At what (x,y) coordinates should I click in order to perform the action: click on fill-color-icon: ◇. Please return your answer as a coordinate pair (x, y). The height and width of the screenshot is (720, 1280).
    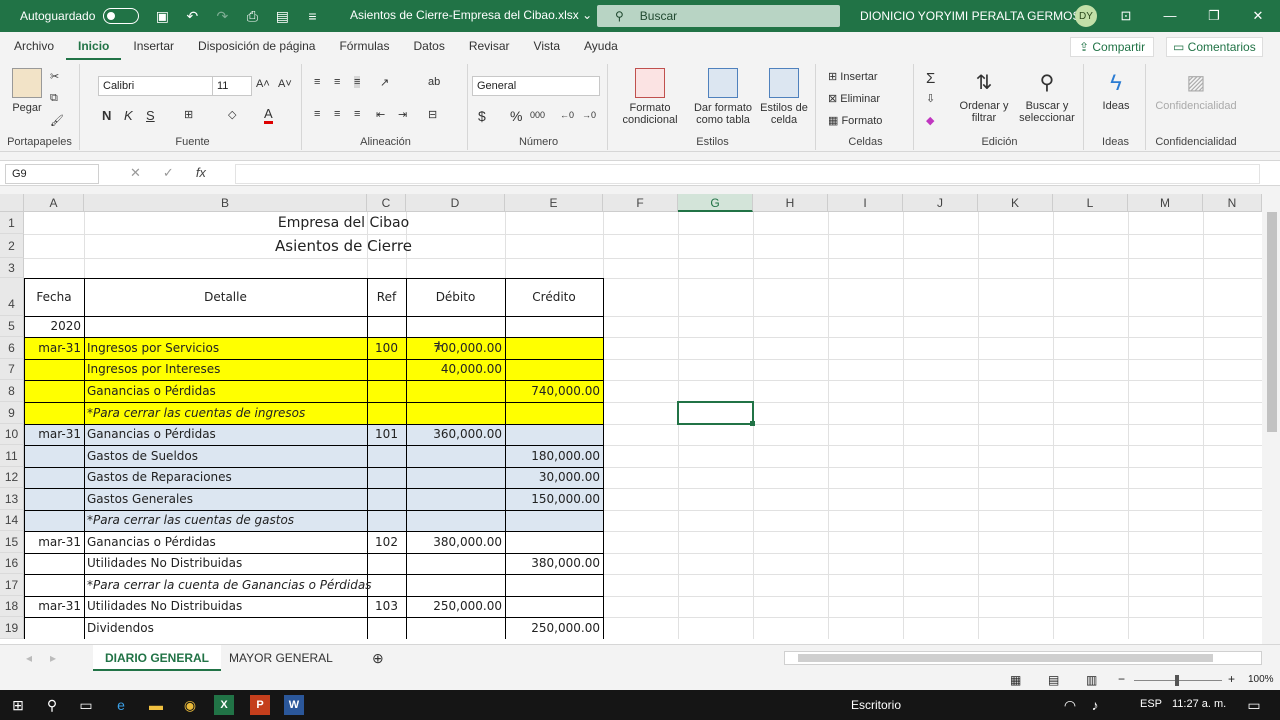
    Looking at the image, I should click on (232, 114).